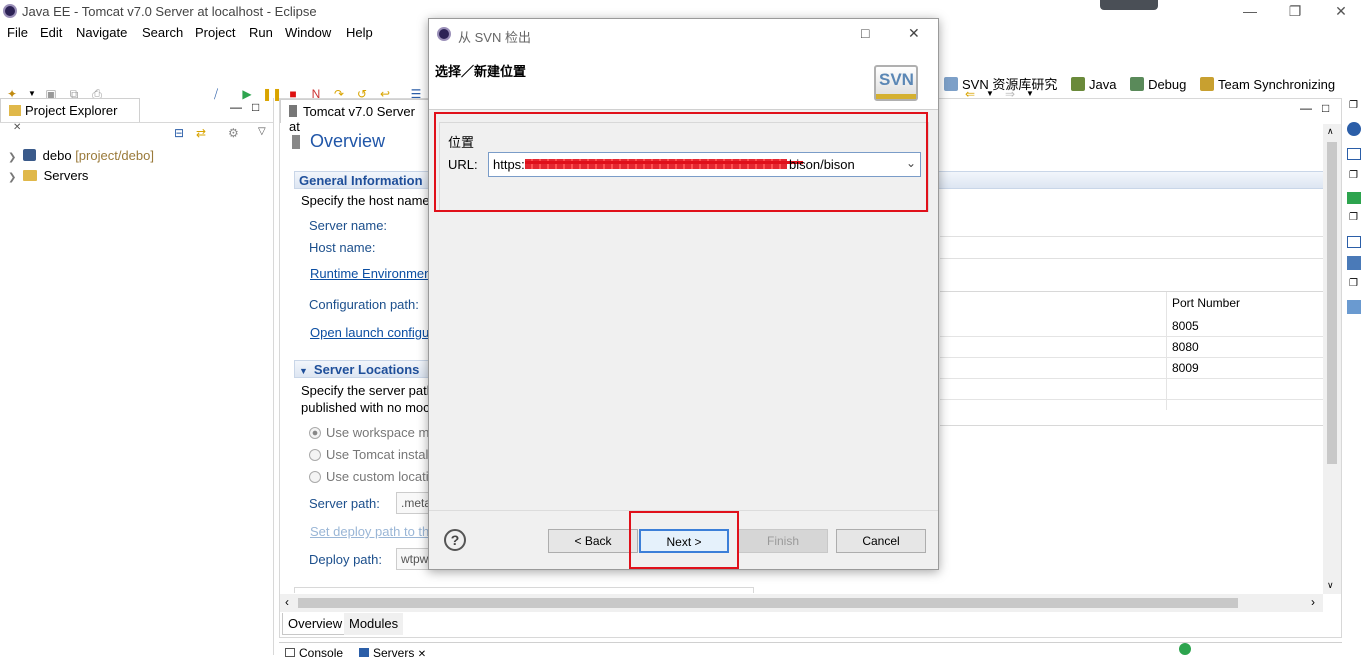  I want to click on table-row: 8009, so click(1132, 368).